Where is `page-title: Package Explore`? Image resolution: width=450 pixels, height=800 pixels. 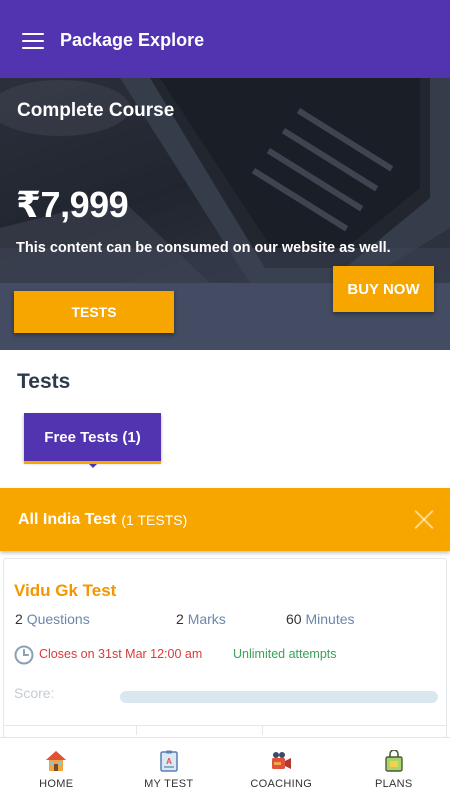
page-title: Package Explore is located at coordinates (132, 39).